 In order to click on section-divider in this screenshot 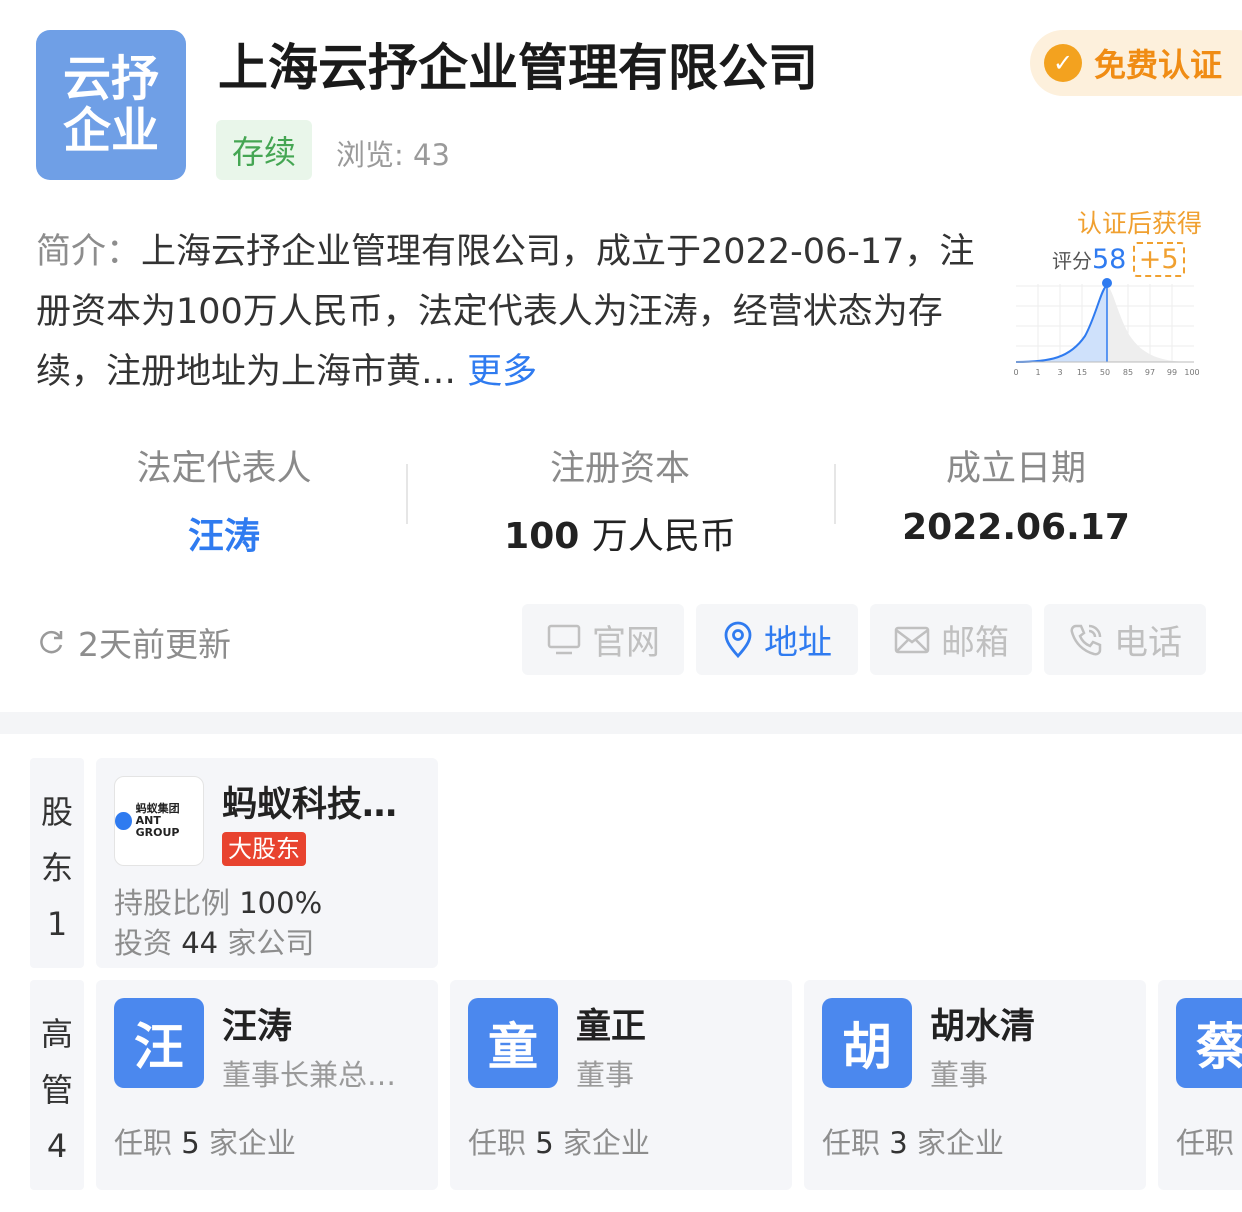, I will do `click(621, 723)`.